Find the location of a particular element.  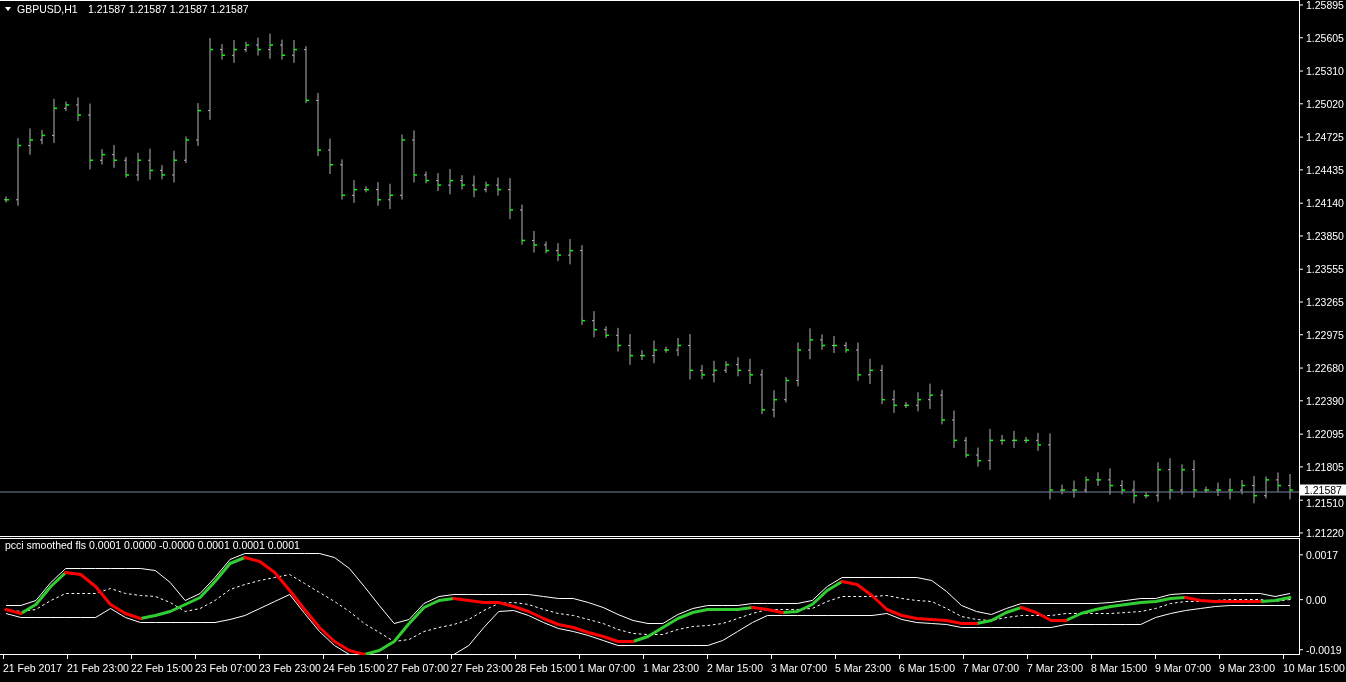

quote-values: 1.21587 1.21587 1.21587 1.21587 is located at coordinates (168, 9).